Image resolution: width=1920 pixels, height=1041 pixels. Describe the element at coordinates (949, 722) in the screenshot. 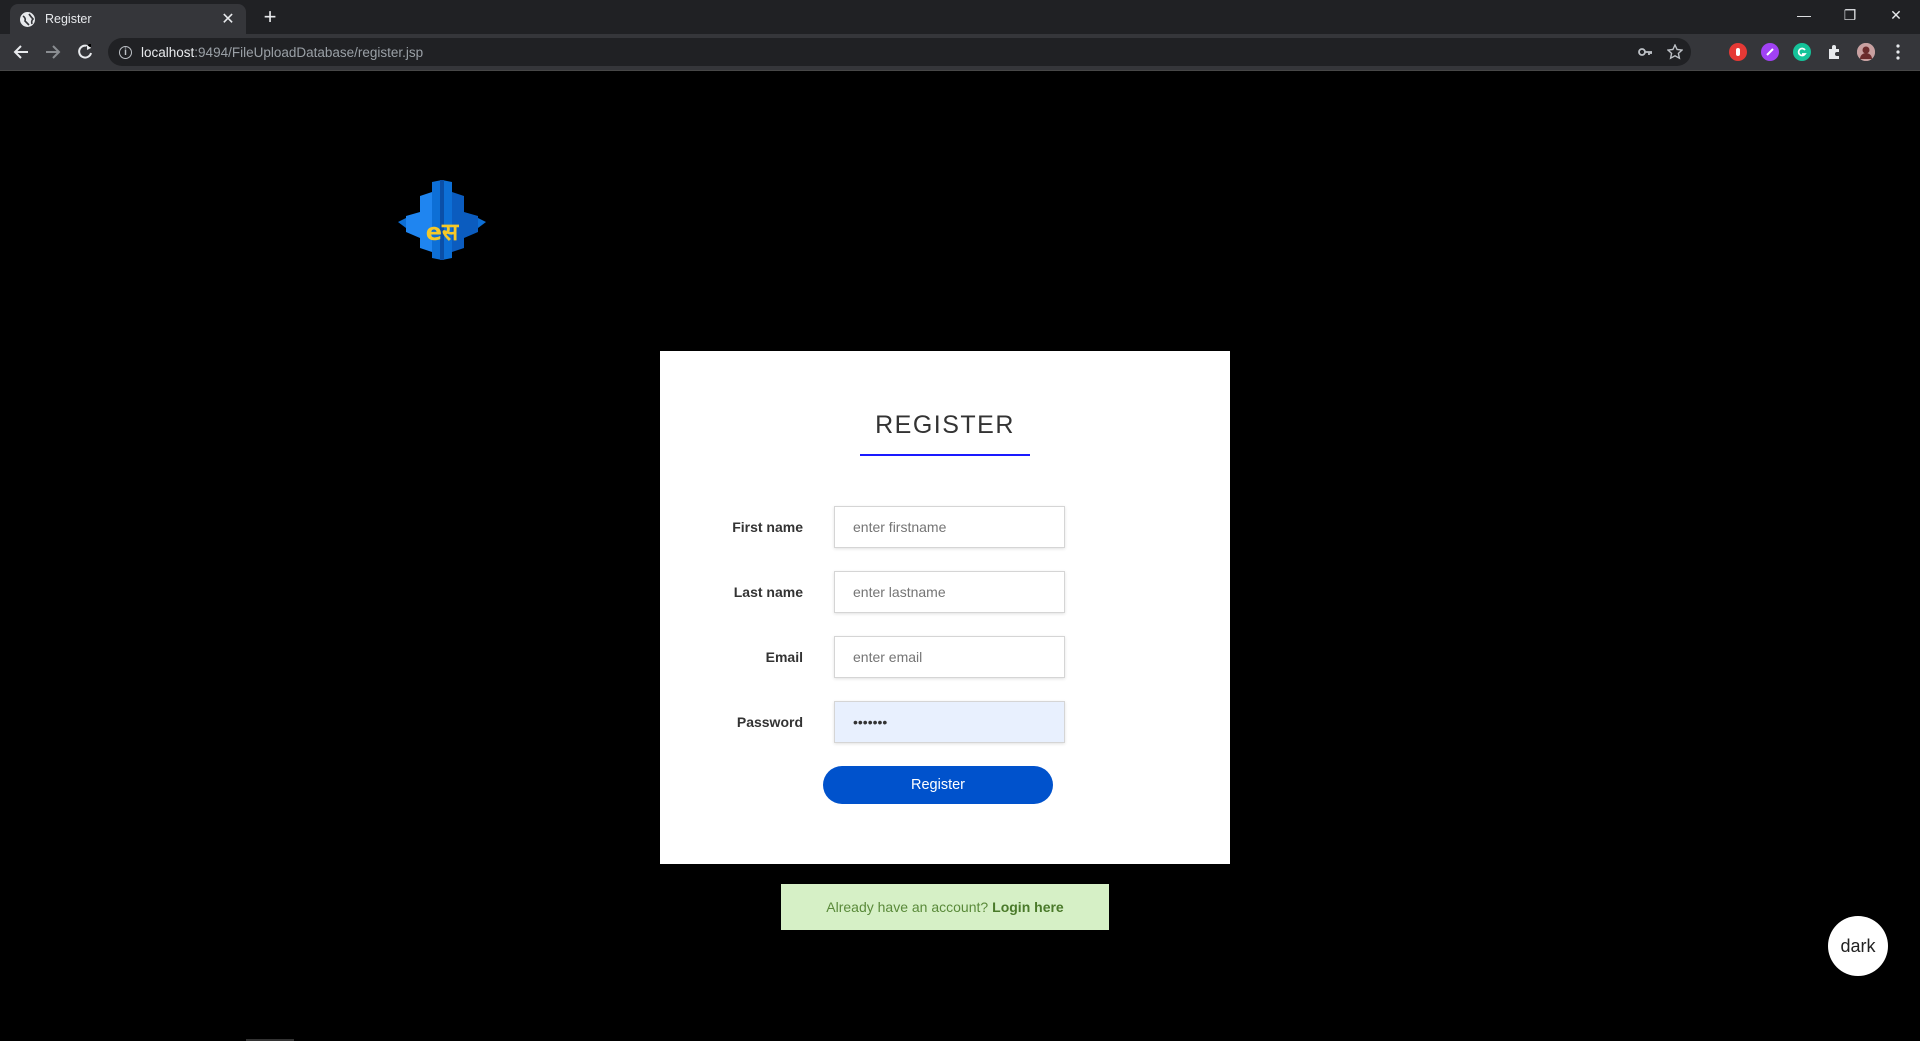

I see `password-input` at that location.